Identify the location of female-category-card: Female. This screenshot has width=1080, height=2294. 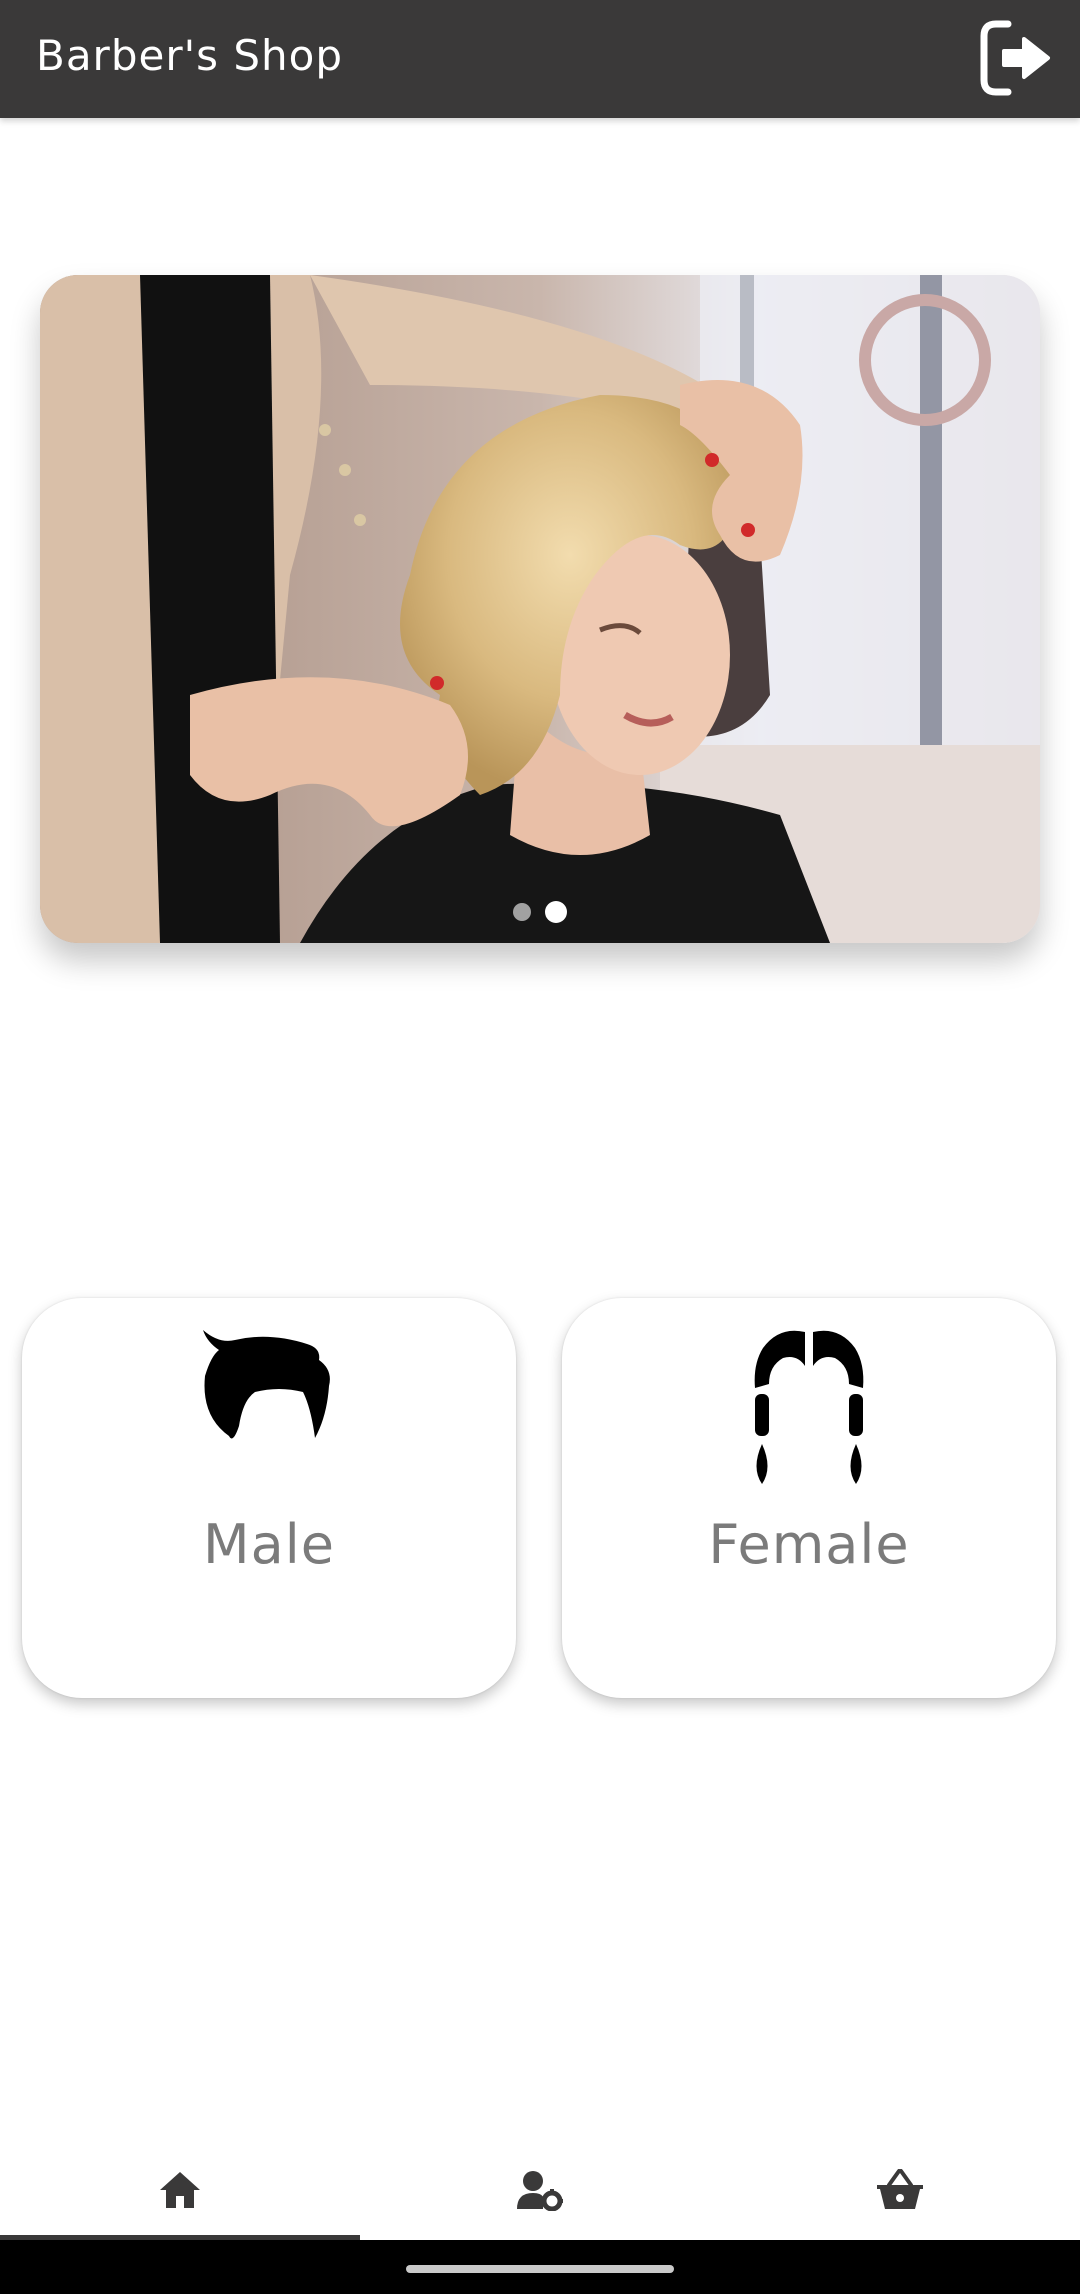
(809, 1498).